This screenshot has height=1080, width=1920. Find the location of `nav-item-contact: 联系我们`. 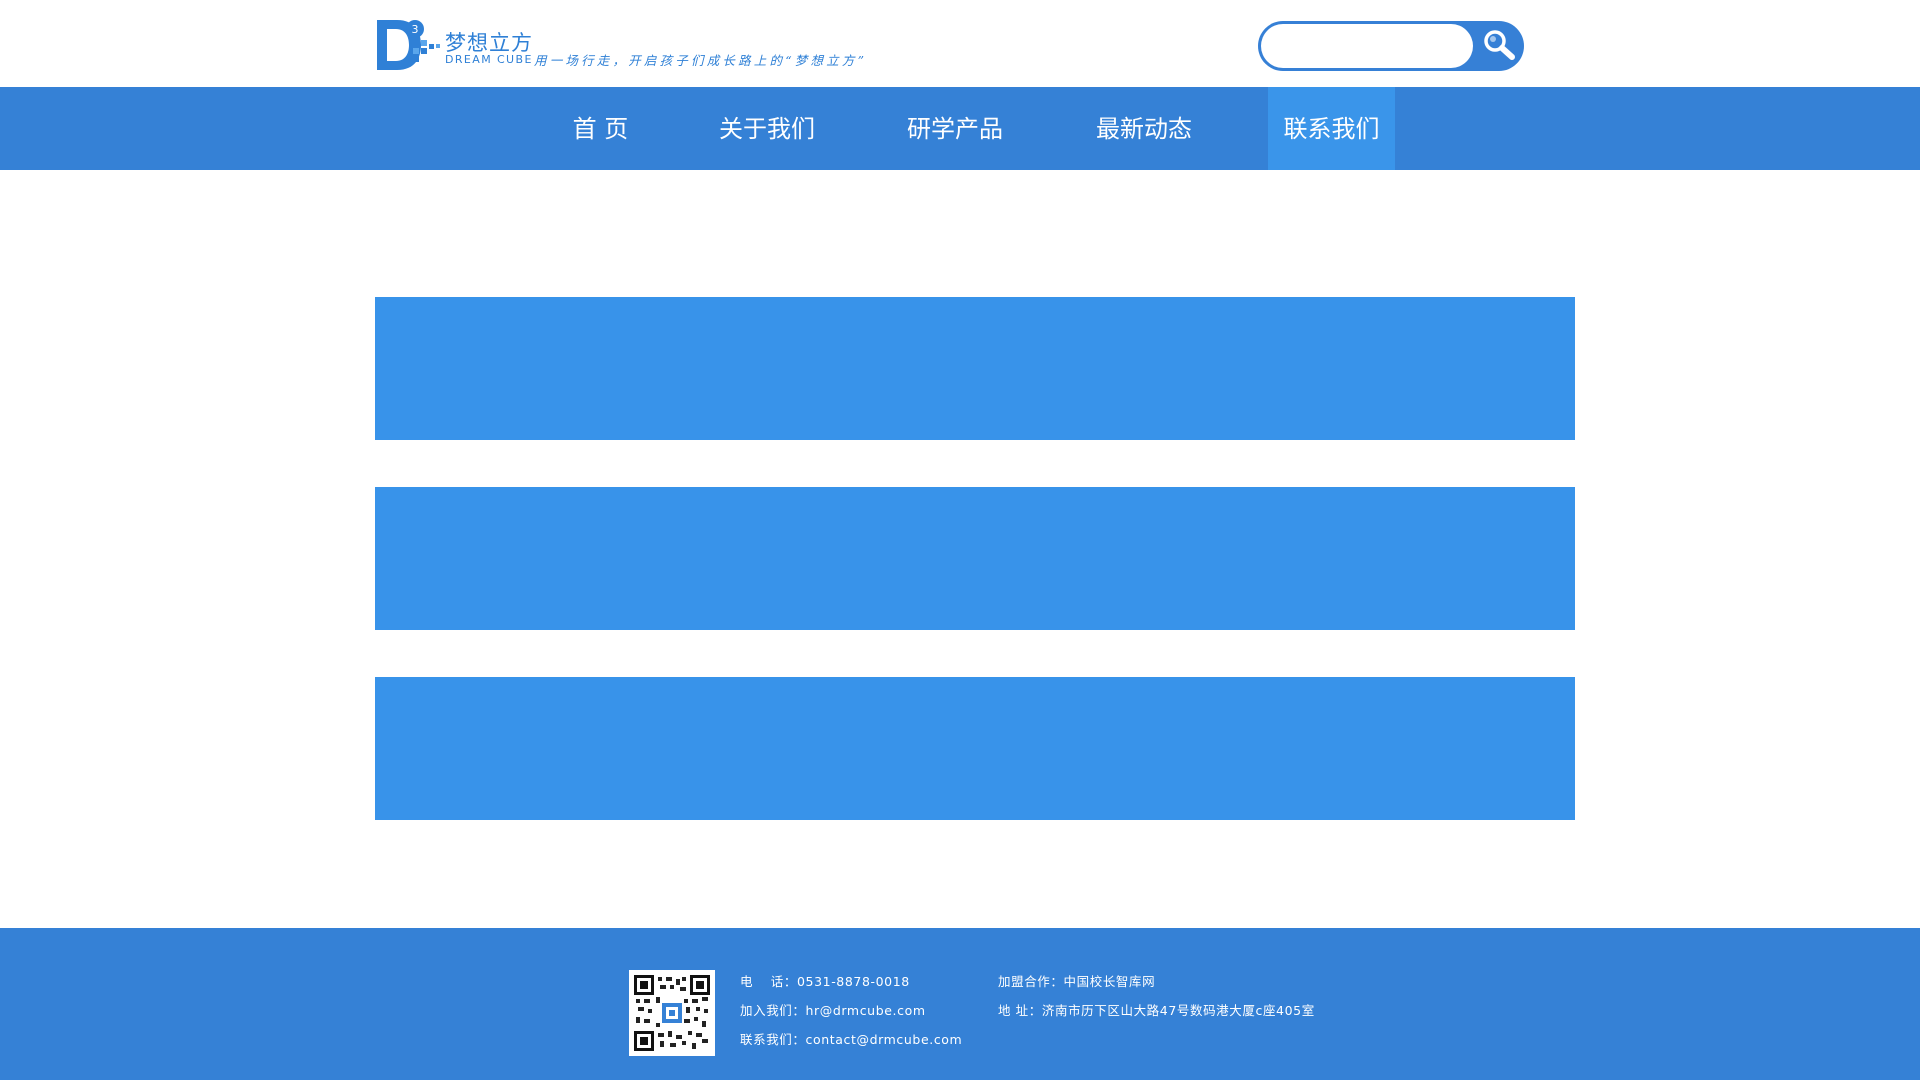

nav-item-contact: 联系我们 is located at coordinates (1331, 128).